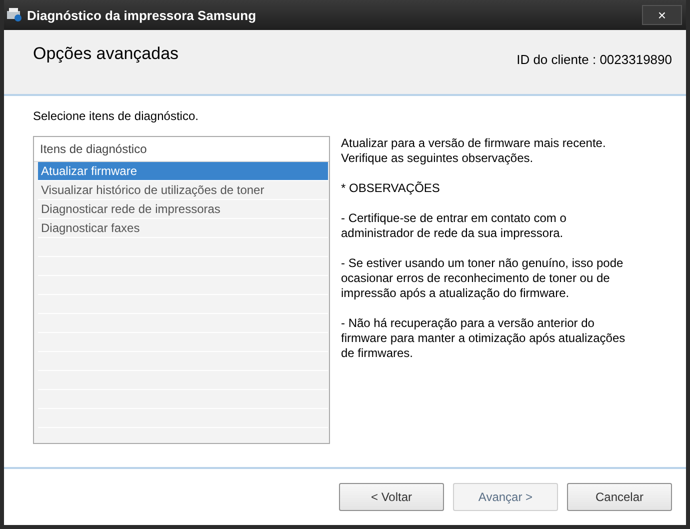  Describe the element at coordinates (106, 54) in the screenshot. I see `page-title: Opções avançadas` at that location.